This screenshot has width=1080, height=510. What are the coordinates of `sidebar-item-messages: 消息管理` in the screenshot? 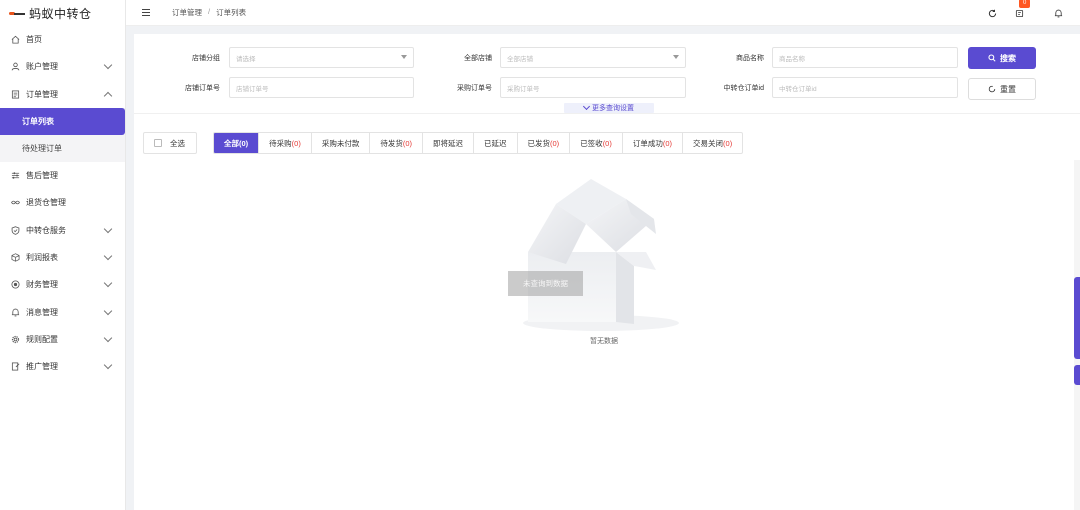 It's located at (62, 311).